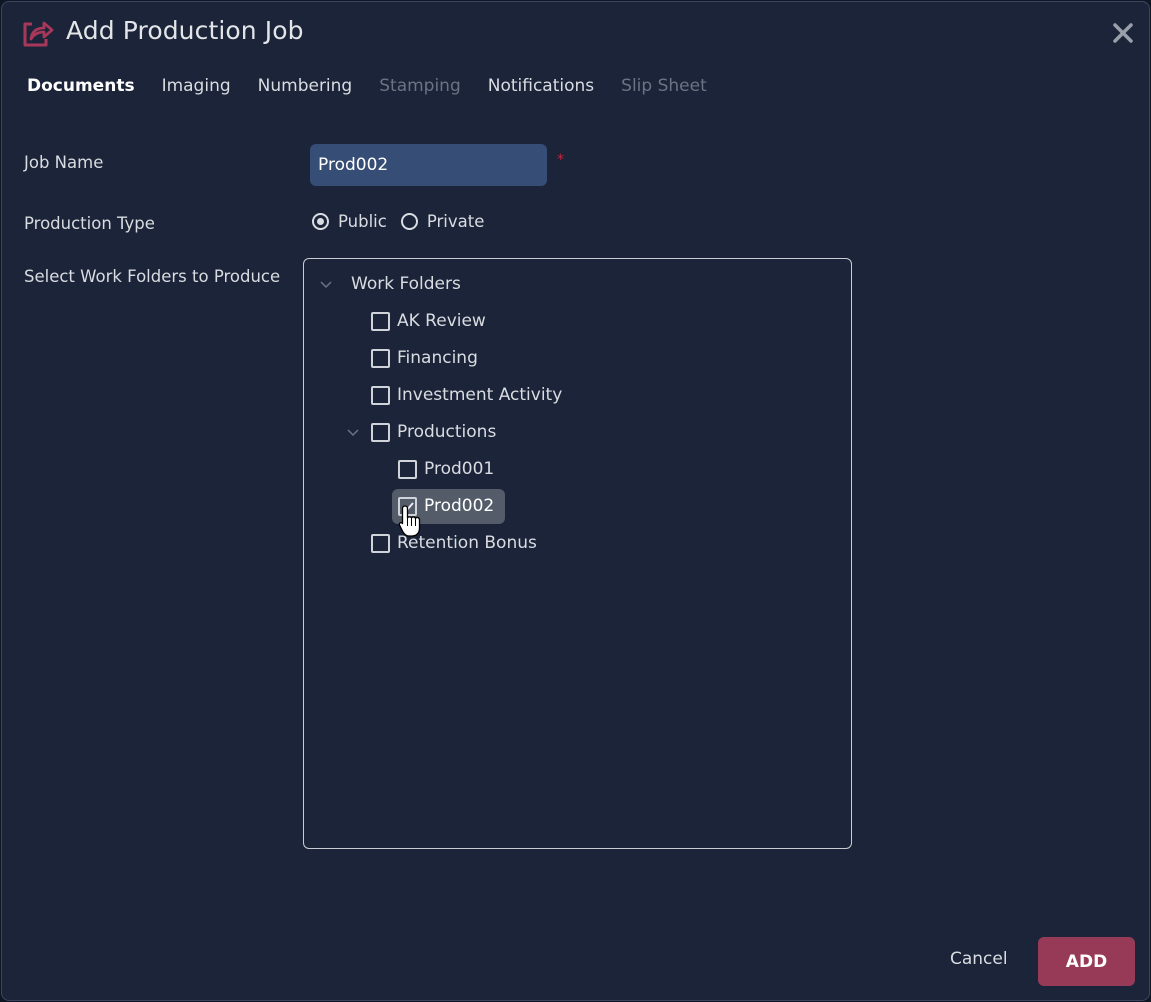 The image size is (1151, 1002). What do you see at coordinates (480, 395) in the screenshot?
I see `tree-item-label: Investment Activity` at bounding box center [480, 395].